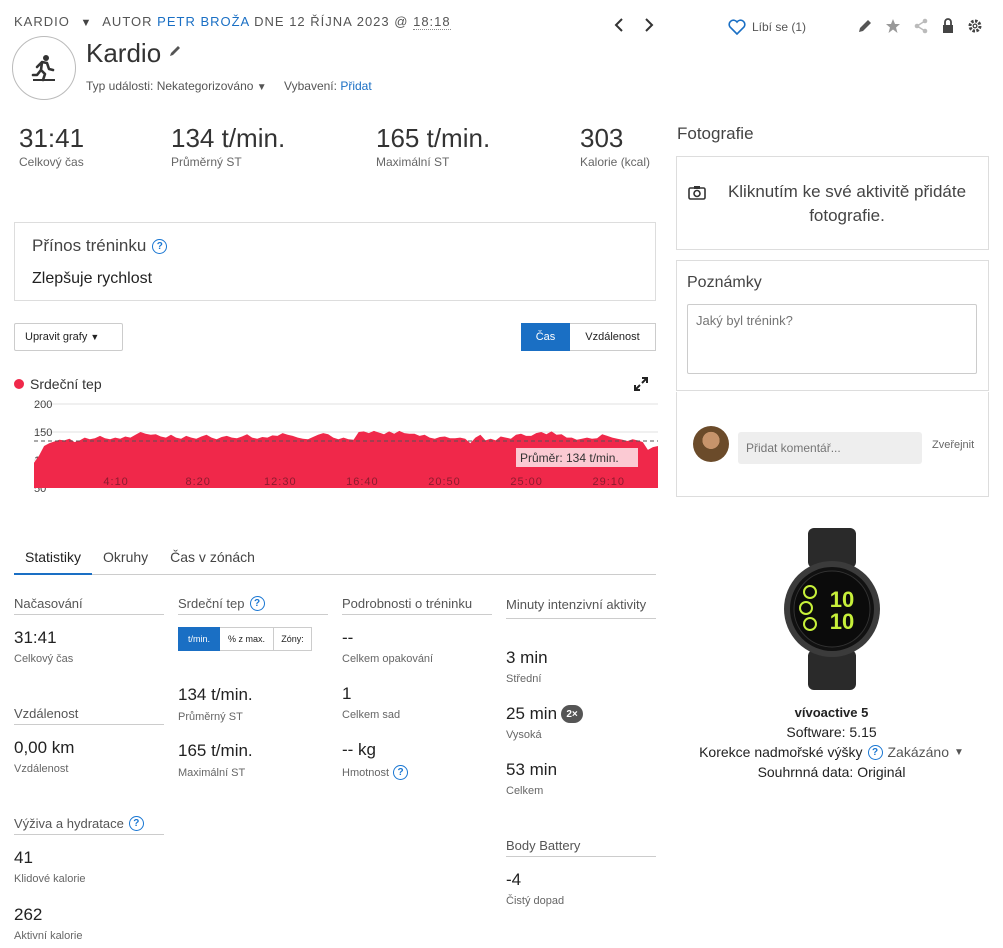 The height and width of the screenshot is (948, 1003). I want to click on edit-charts-button: Upravit grafy ▼, so click(68, 337).